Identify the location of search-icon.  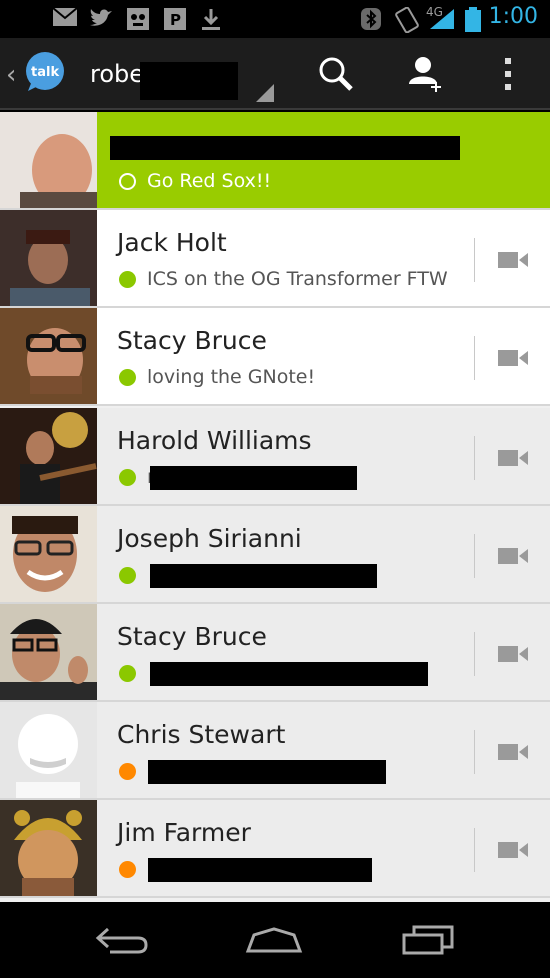
(336, 74).